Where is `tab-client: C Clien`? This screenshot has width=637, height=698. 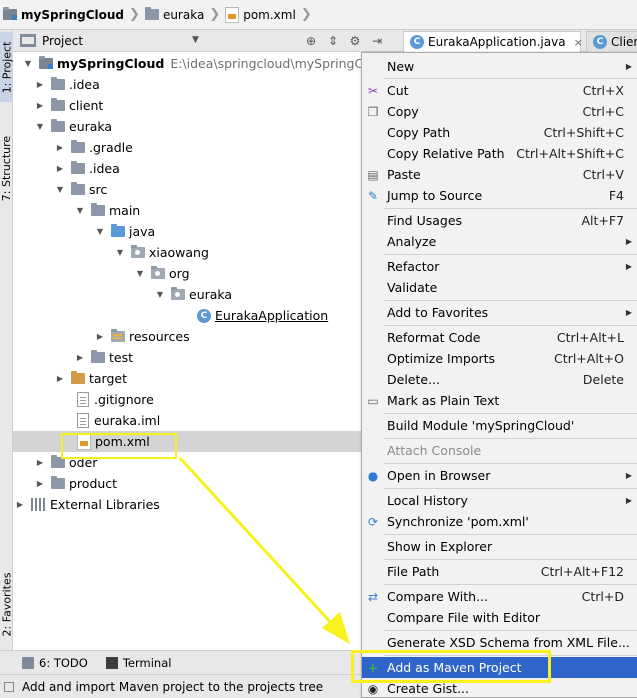
tab-client: C Clien is located at coordinates (611, 41).